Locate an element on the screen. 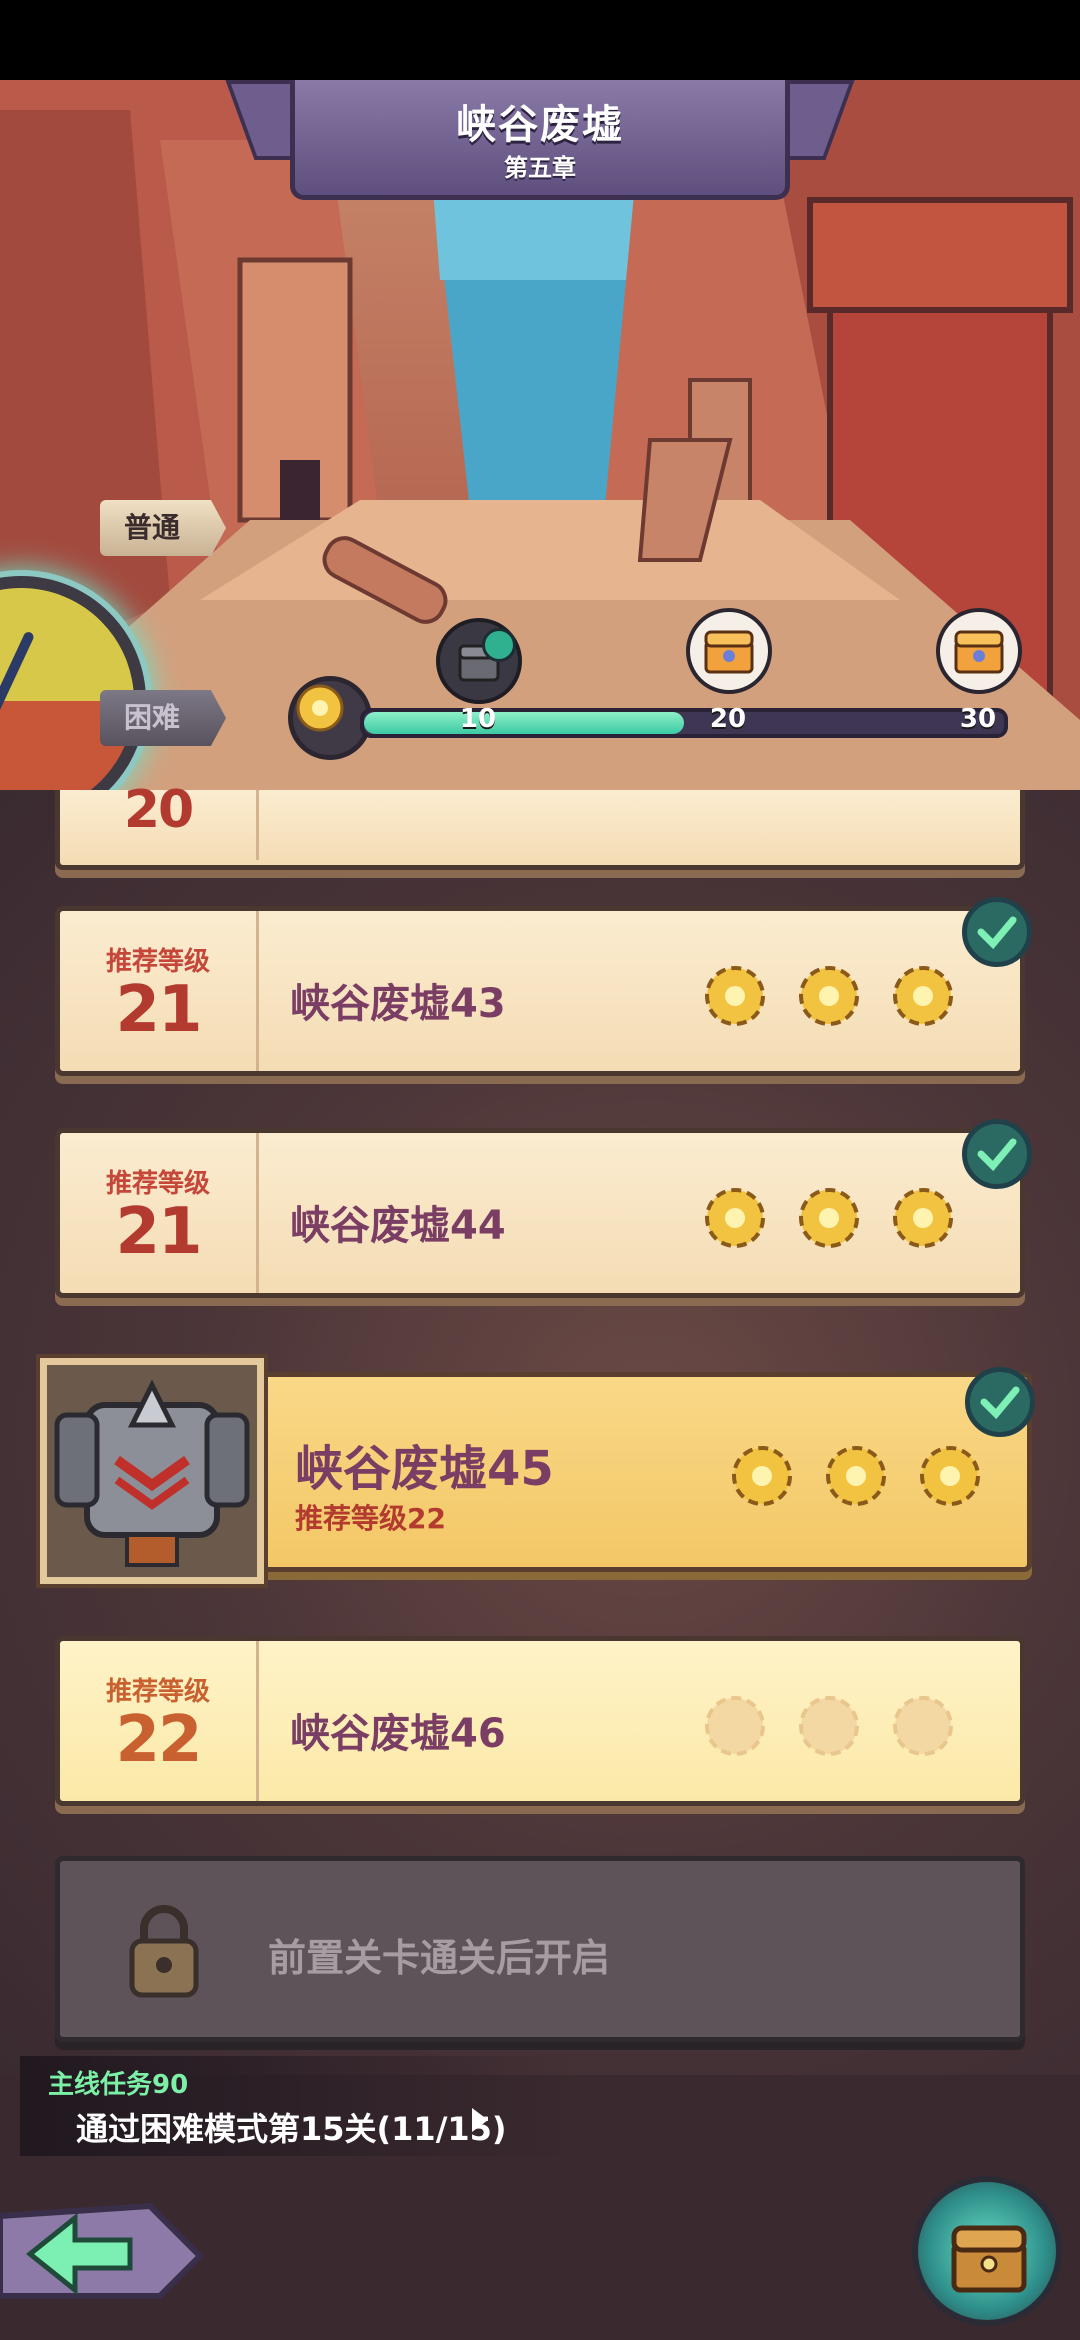  stage-recommended-level: 20 is located at coordinates (158, 810).